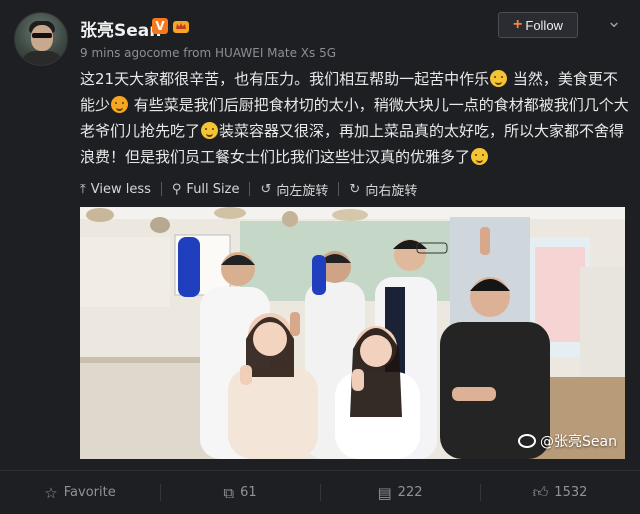 This screenshot has height=514, width=640. Describe the element at coordinates (527, 441) in the screenshot. I see `weibo-logo-icon` at that location.